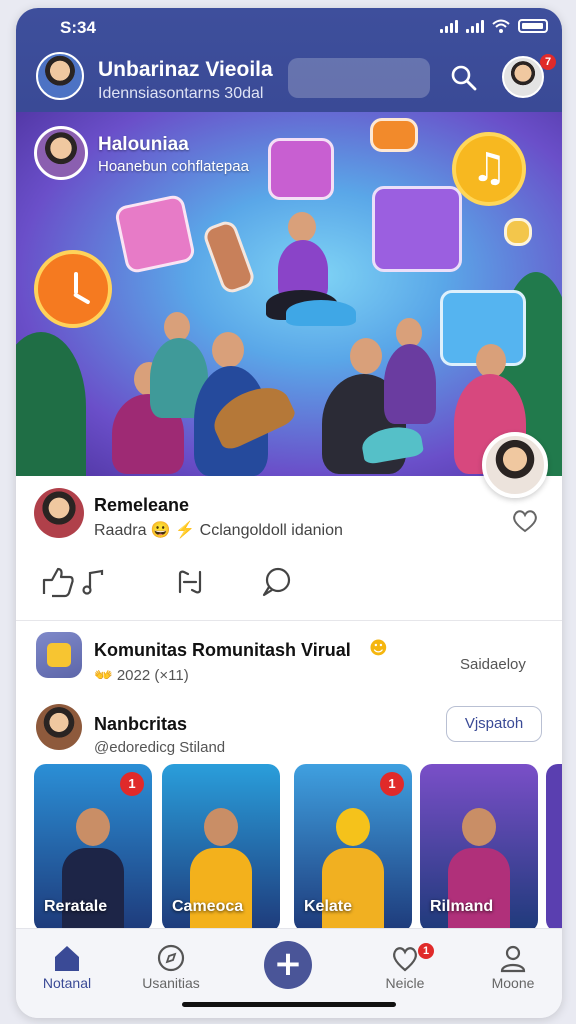 The height and width of the screenshot is (1024, 576). Describe the element at coordinates (464, 78) in the screenshot. I see `search-icon` at that location.